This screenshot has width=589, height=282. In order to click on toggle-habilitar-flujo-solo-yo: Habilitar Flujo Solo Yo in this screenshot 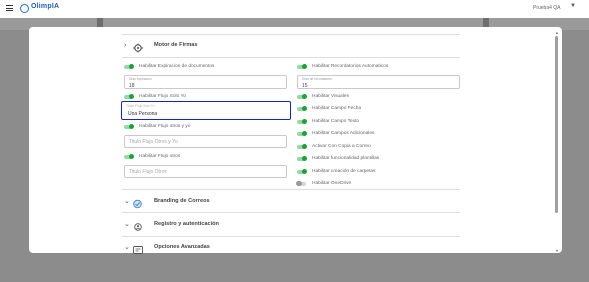, I will do `click(155, 96)`.